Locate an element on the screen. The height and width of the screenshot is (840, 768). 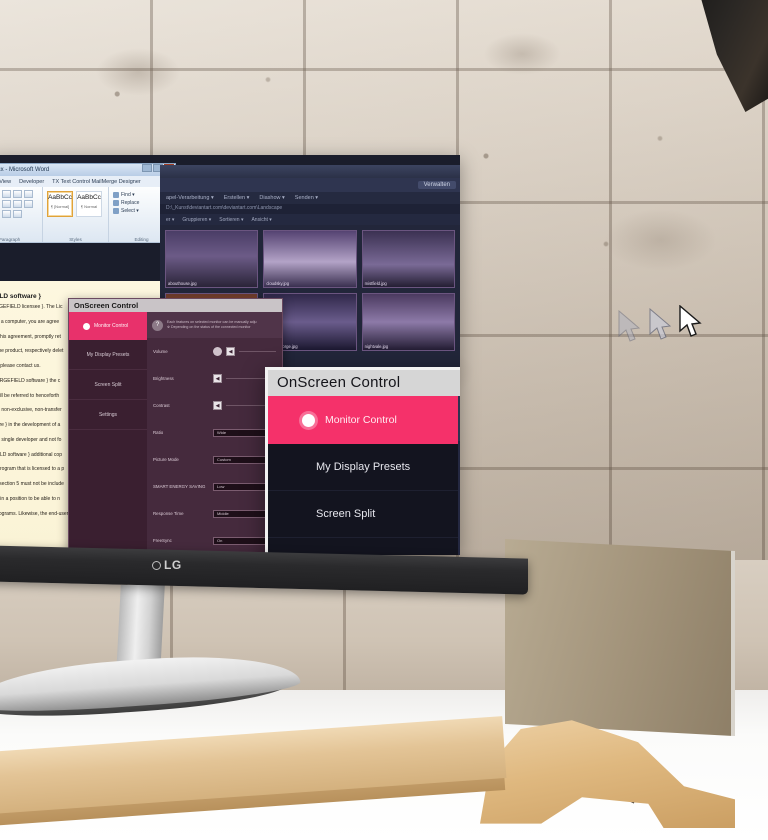
sidebar-item-label: Screen Split is located at coordinates (346, 514).